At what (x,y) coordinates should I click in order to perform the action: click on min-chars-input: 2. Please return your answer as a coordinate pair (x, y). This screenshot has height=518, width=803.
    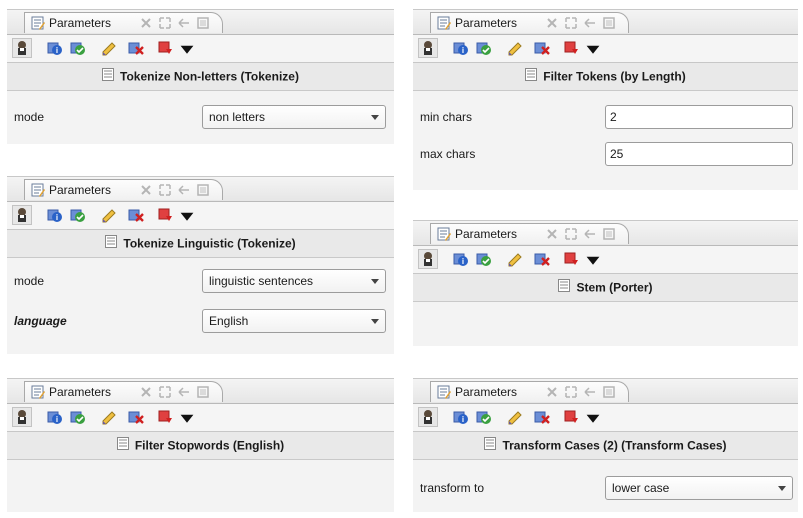
    Looking at the image, I should click on (699, 117).